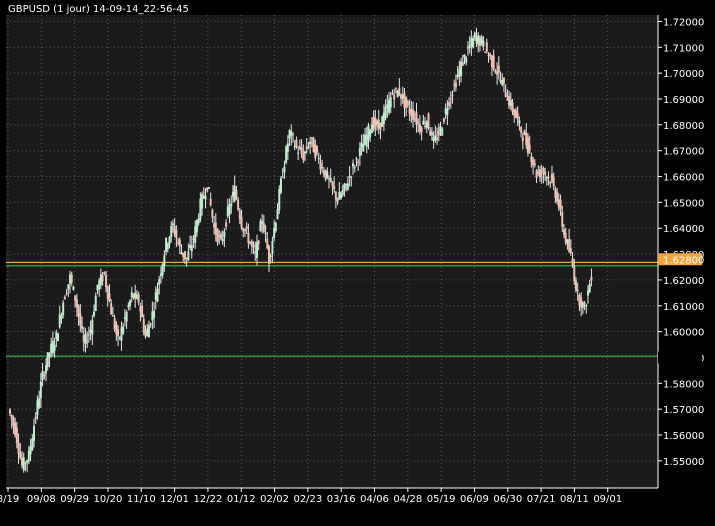 The image size is (715, 526). What do you see at coordinates (574, 499) in the screenshot?
I see `x-tick-label: 08/11` at bounding box center [574, 499].